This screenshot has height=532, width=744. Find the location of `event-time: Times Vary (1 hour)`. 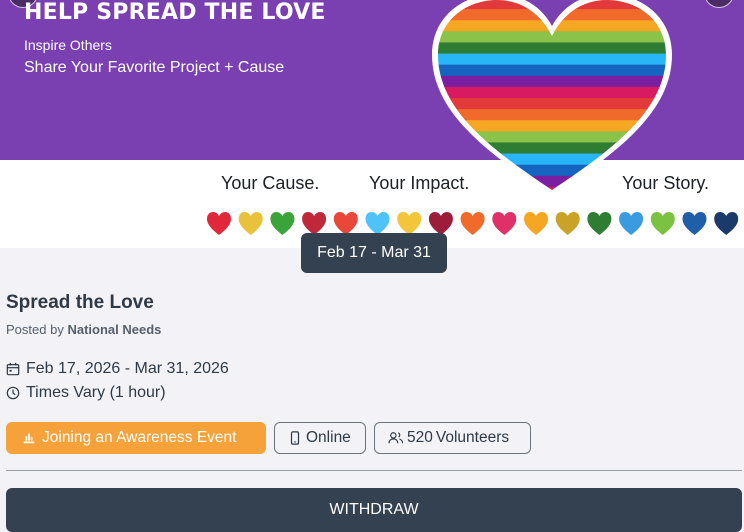

event-time: Times Vary (1 hour) is located at coordinates (96, 392).